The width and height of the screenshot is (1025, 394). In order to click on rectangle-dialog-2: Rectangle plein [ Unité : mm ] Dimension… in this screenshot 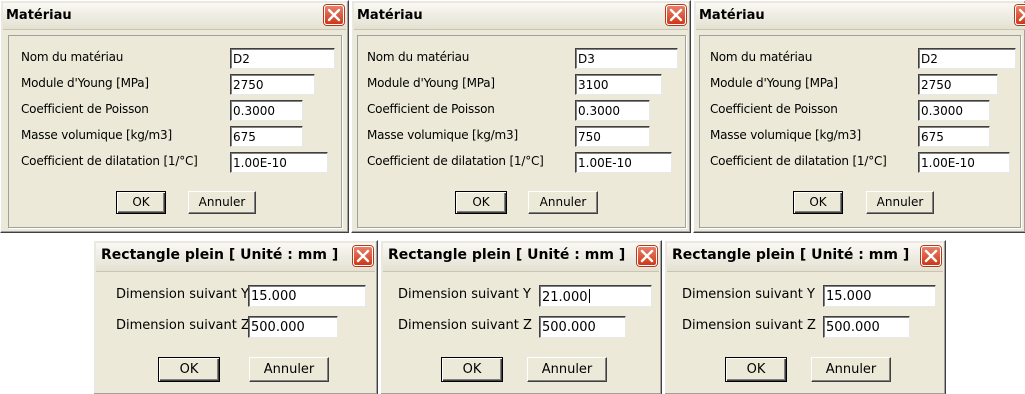, I will do `click(521, 317)`.